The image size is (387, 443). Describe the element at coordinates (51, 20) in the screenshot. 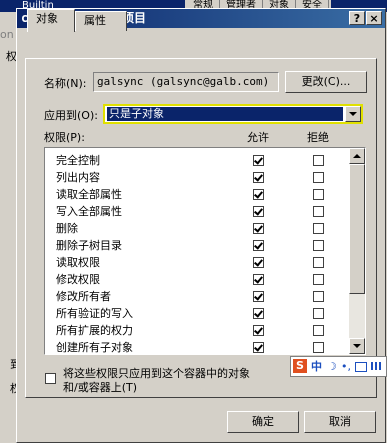

I see `tab-object: 对象` at that location.